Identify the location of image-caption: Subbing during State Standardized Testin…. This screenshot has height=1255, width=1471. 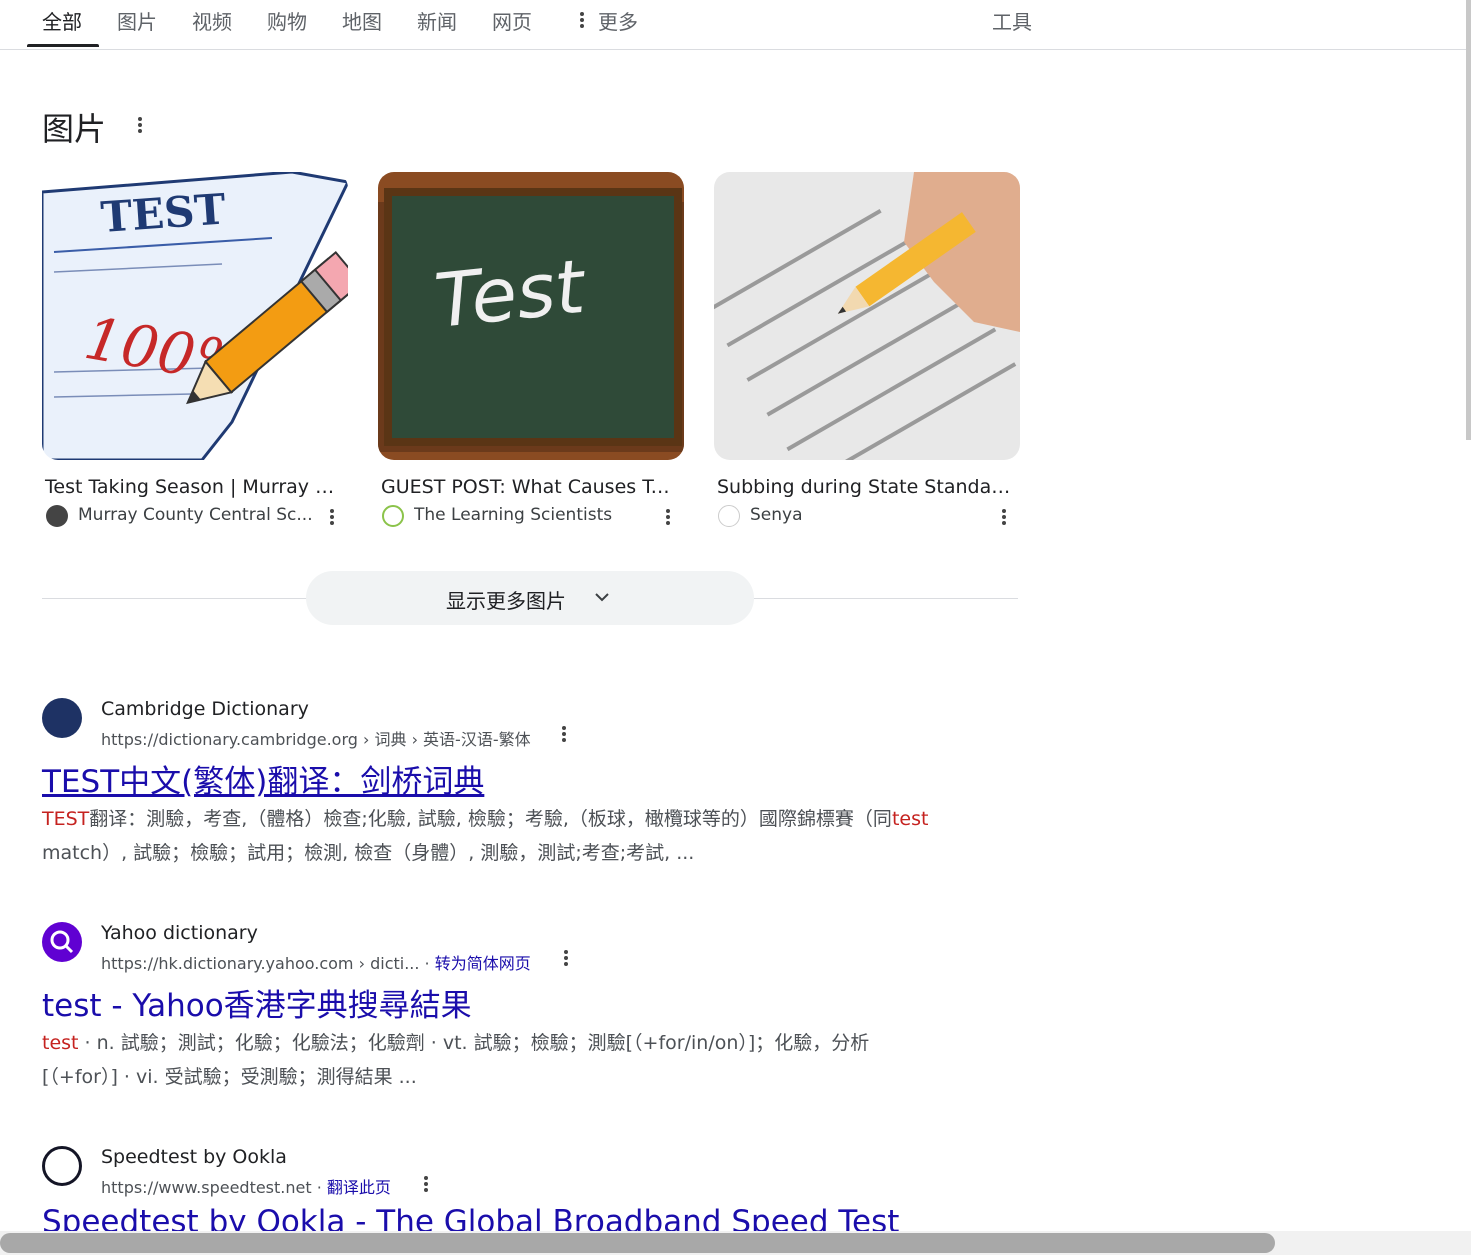
(864, 487).